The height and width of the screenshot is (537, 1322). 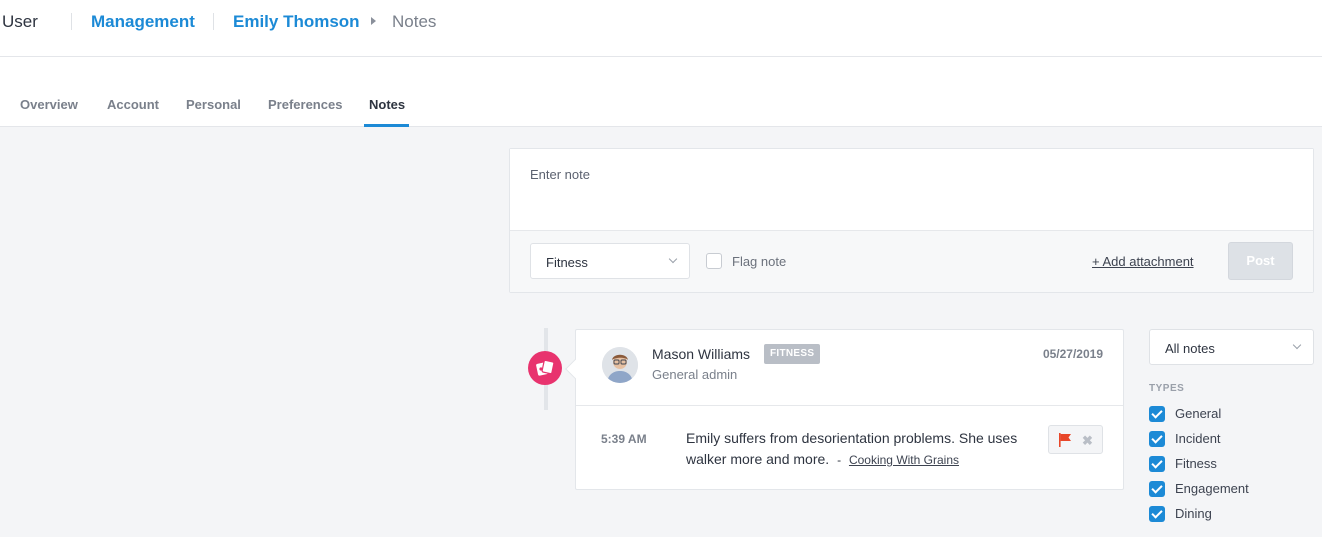 I want to click on type-label: Incident, so click(x=1198, y=438).